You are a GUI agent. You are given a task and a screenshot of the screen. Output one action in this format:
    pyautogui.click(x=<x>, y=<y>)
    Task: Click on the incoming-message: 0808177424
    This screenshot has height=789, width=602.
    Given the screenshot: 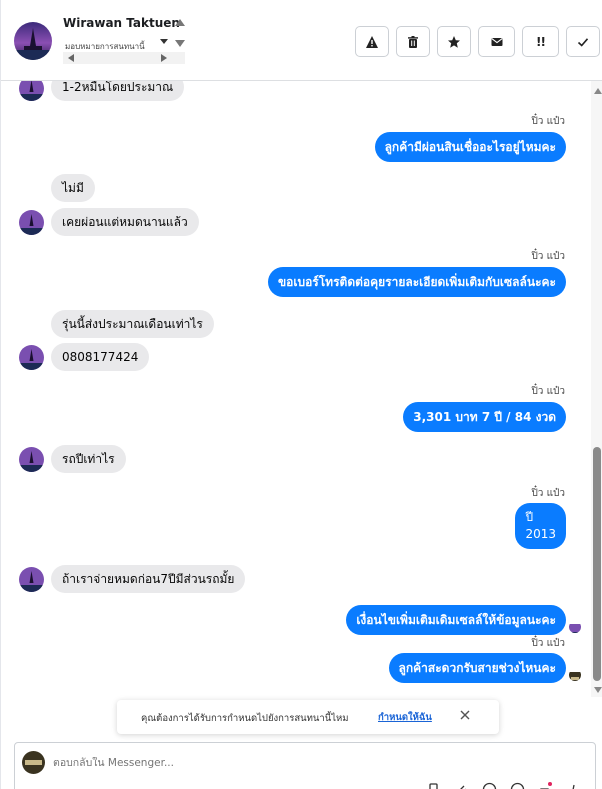 What is the action you would take?
    pyautogui.click(x=100, y=357)
    